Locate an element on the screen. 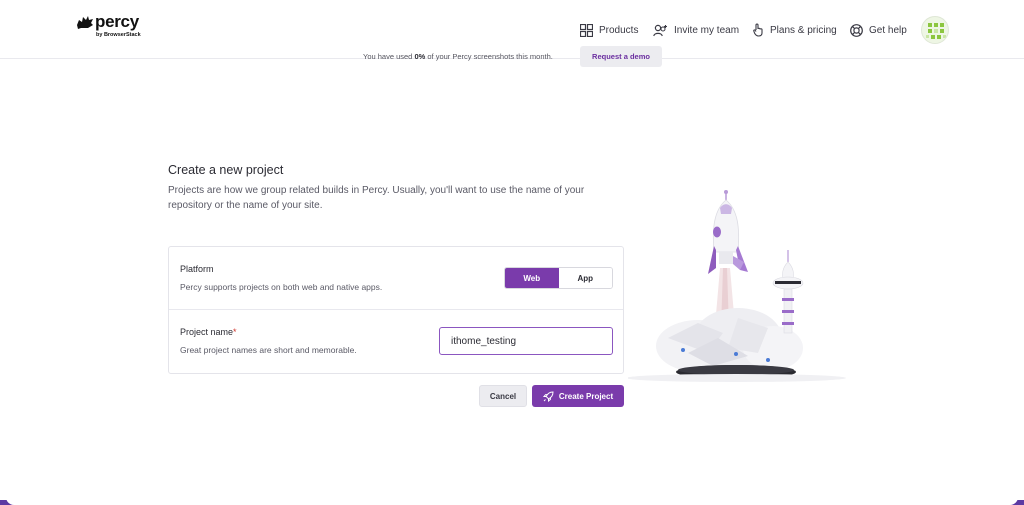 The image size is (1024, 505). nav-get-help: Get help is located at coordinates (878, 30).